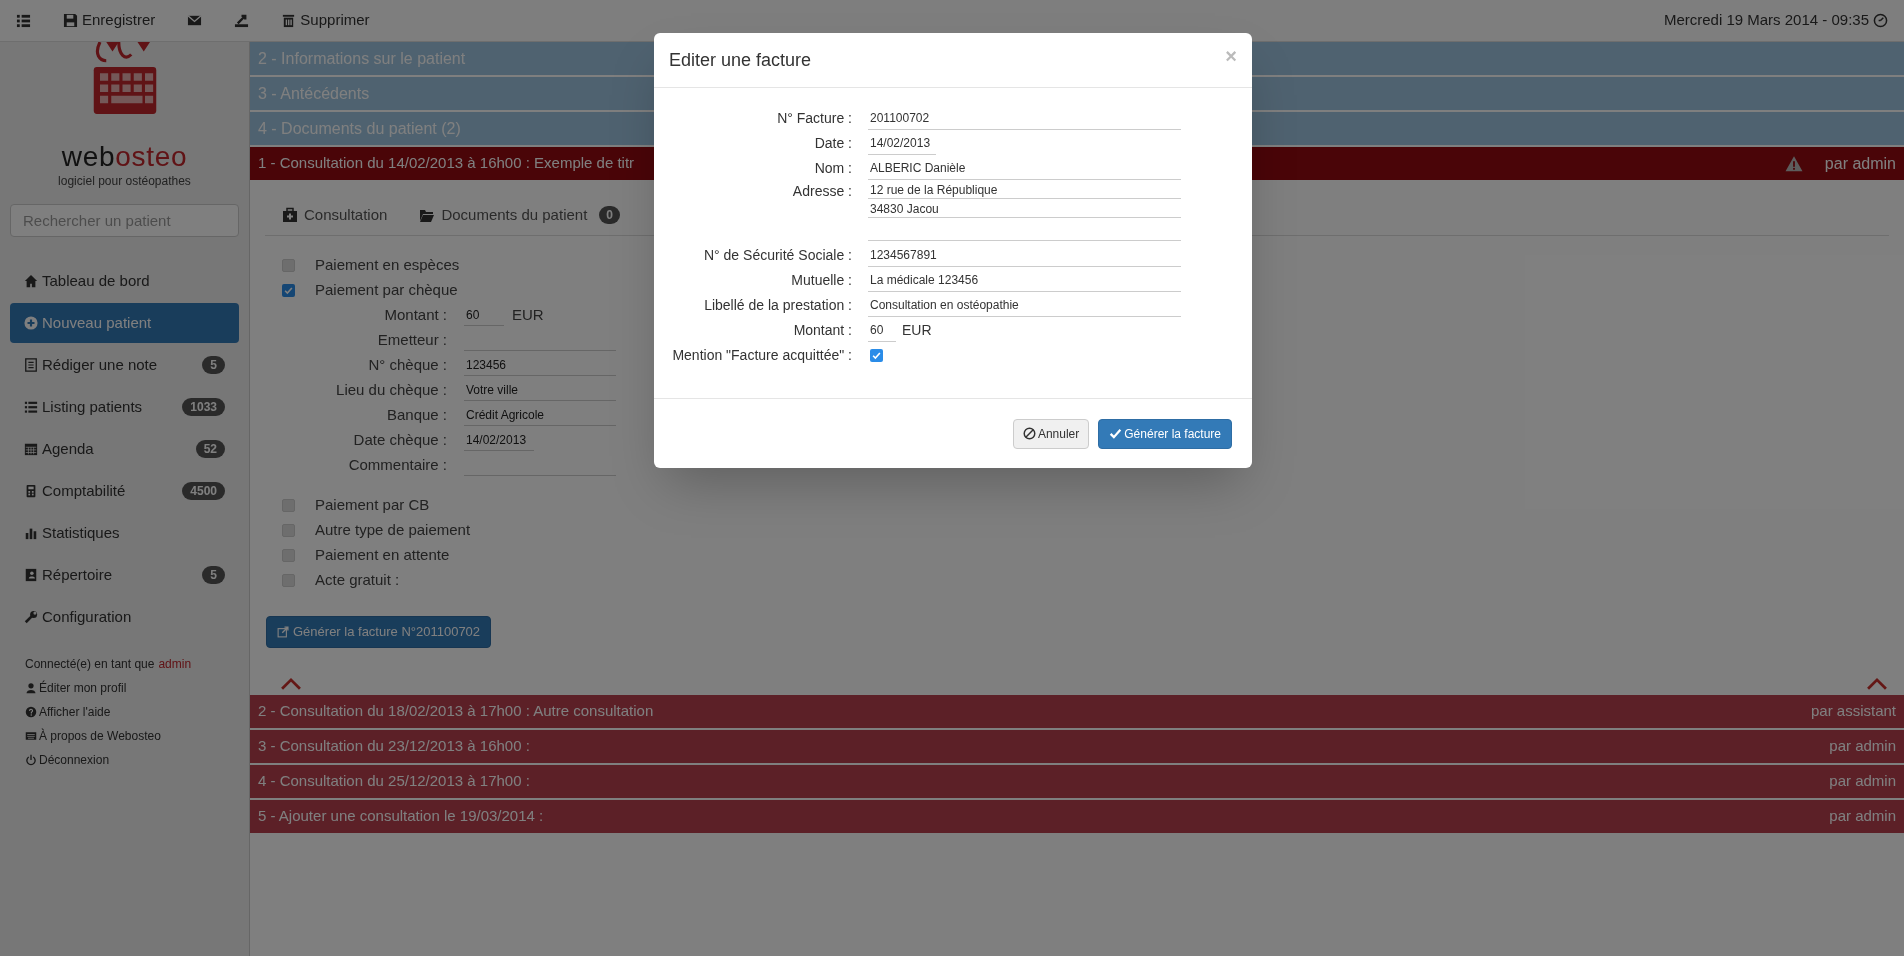  I want to click on field-label: Mutuelle :, so click(821, 280).